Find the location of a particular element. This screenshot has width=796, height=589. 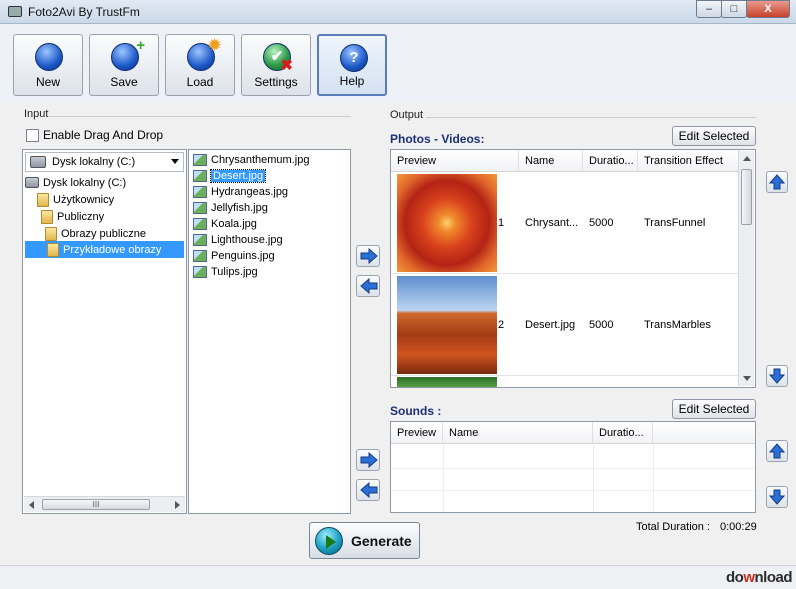

arrow-right-icon is located at coordinates (369, 460).